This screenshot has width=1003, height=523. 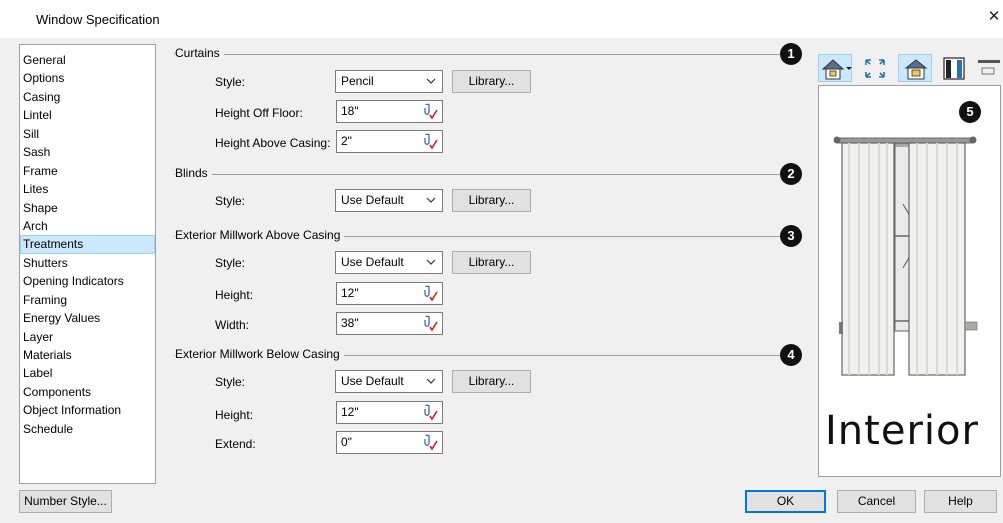 I want to click on above-width-field: 38", so click(x=389, y=323).